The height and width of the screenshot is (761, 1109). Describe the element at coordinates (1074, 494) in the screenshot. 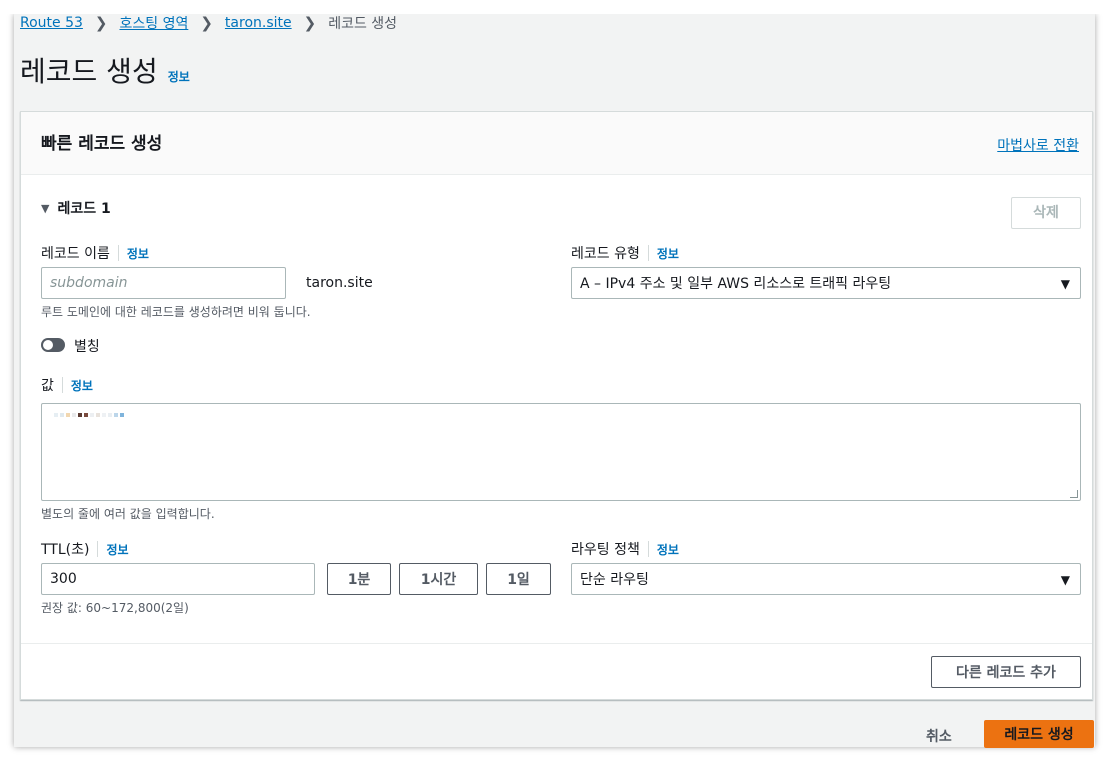

I see `resize-handle` at that location.